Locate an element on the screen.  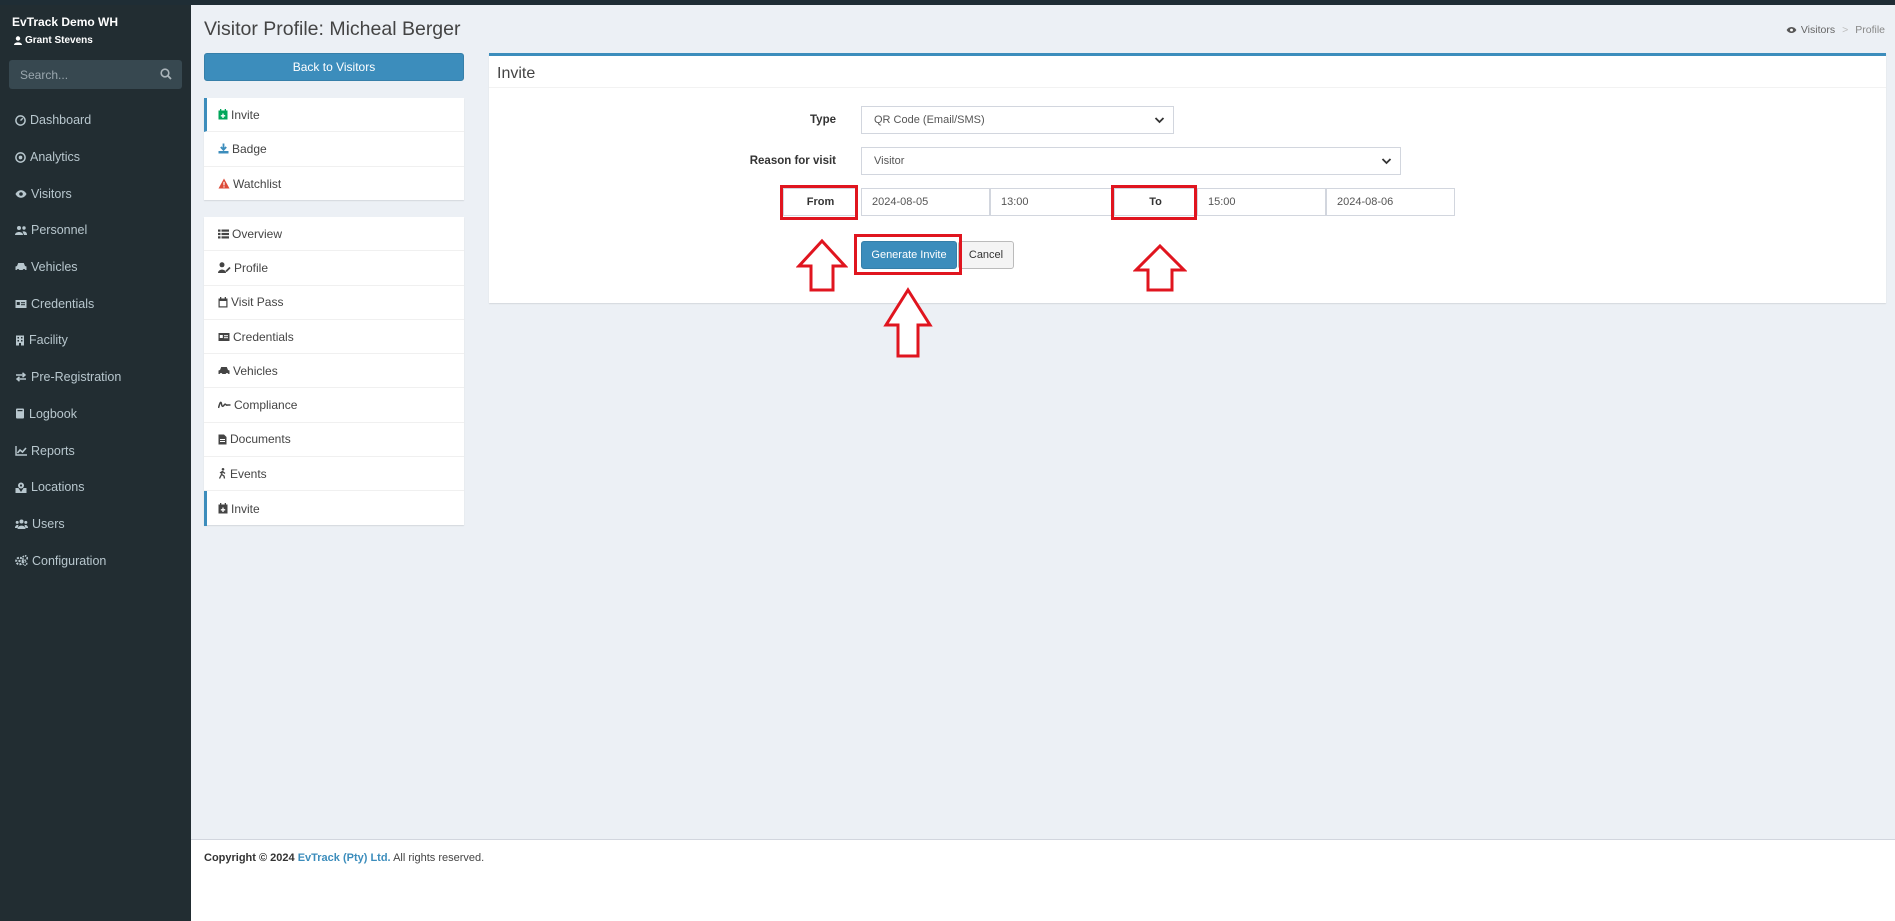
breadcrumb-current: Profile is located at coordinates (1870, 30).